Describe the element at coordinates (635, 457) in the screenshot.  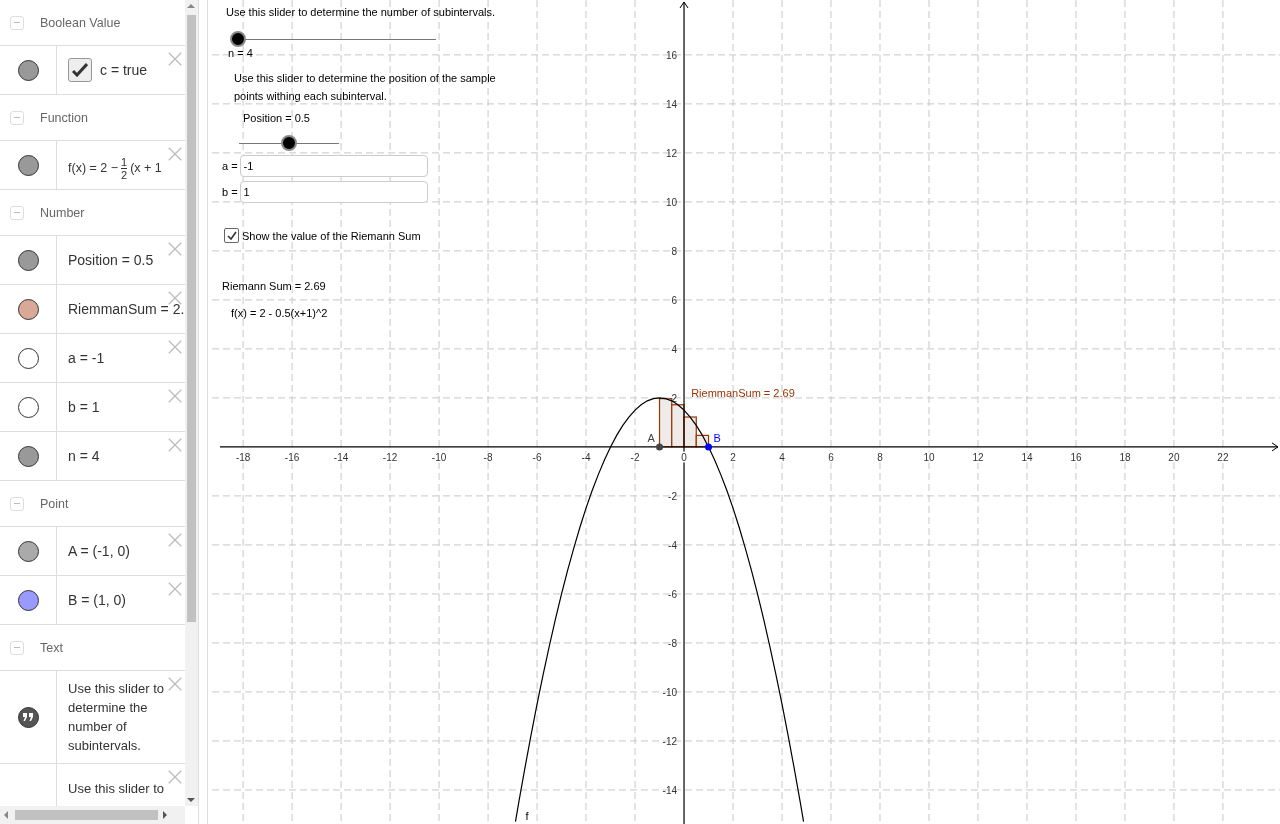
I see `tick-label: -2` at that location.